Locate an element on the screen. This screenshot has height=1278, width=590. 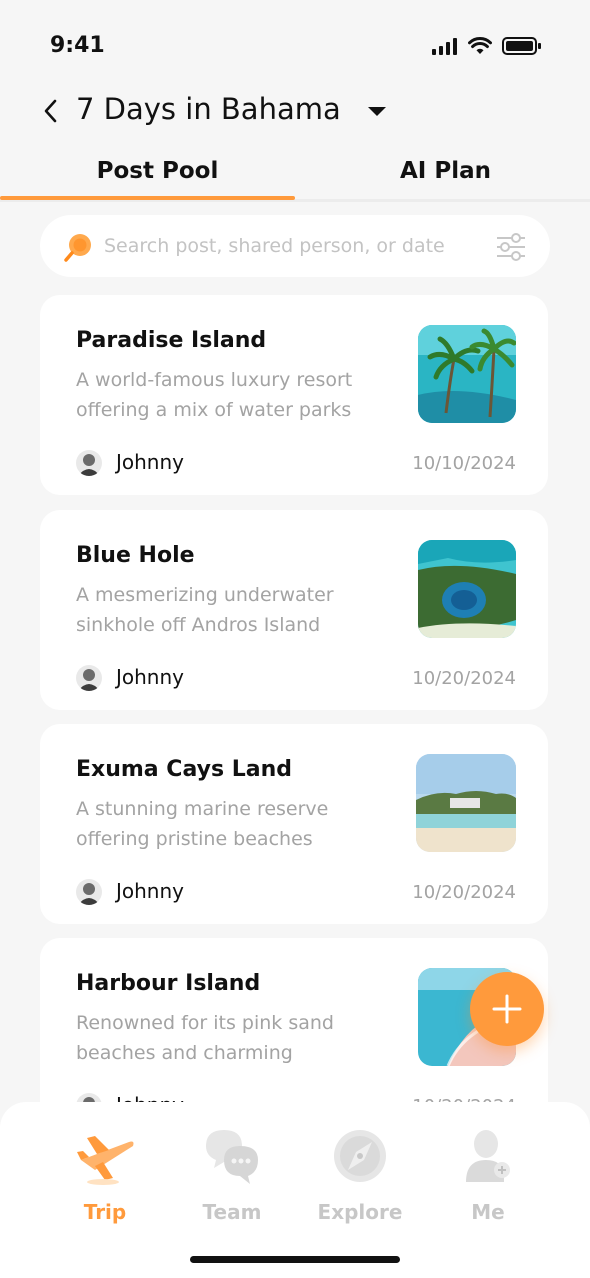
header: 7 Days in Bahama is located at coordinates (295, 111).